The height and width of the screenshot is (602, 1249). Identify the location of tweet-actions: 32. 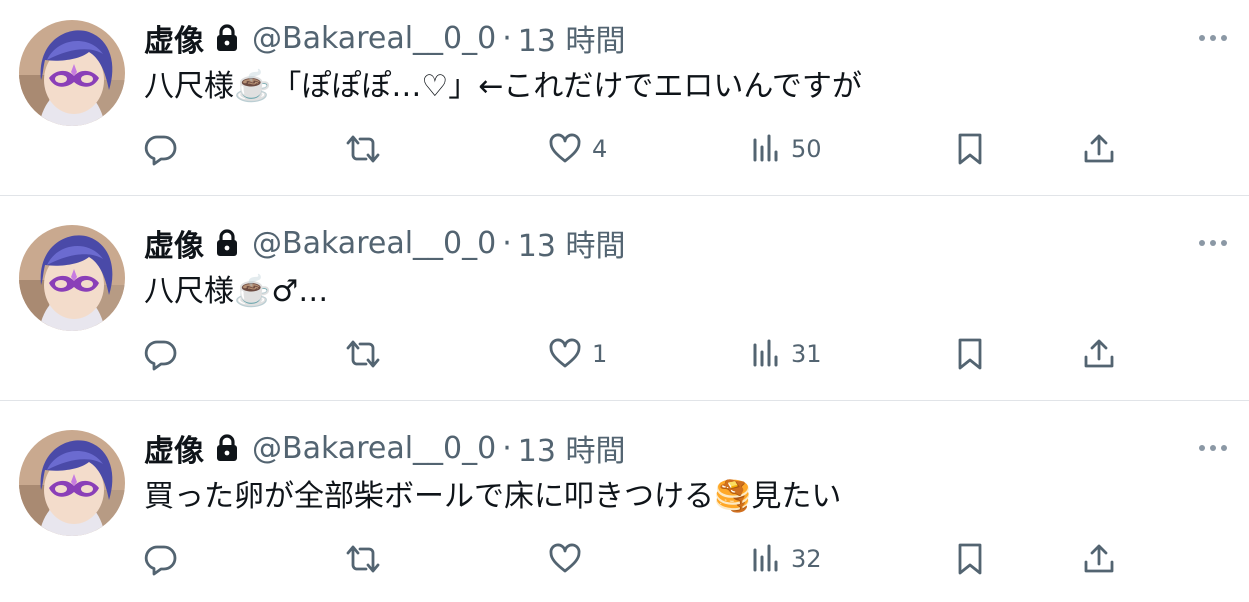
(624, 559).